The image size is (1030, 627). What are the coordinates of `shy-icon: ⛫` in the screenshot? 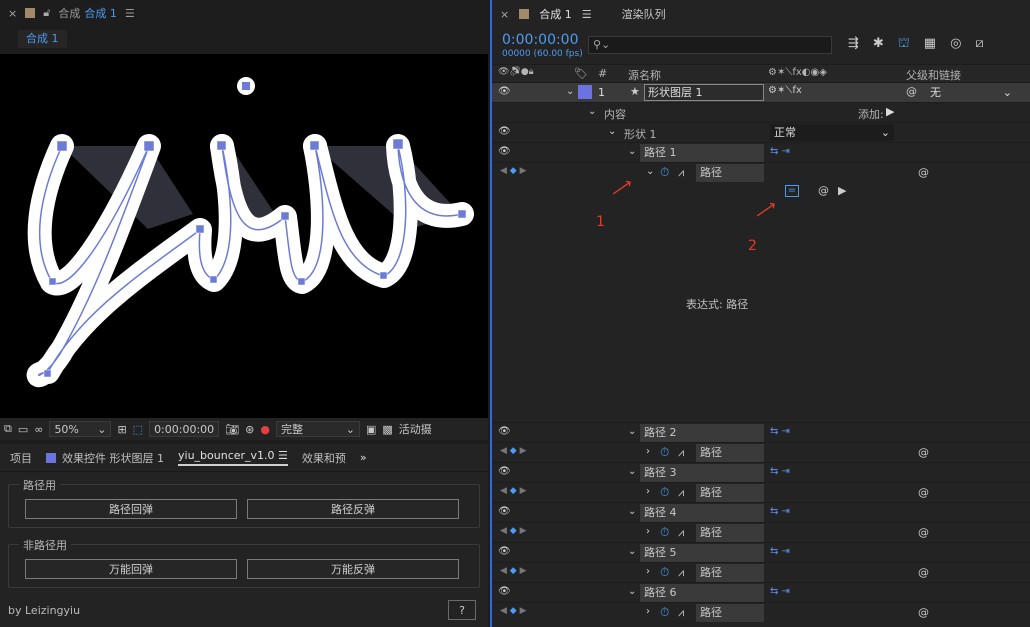 It's located at (904, 44).